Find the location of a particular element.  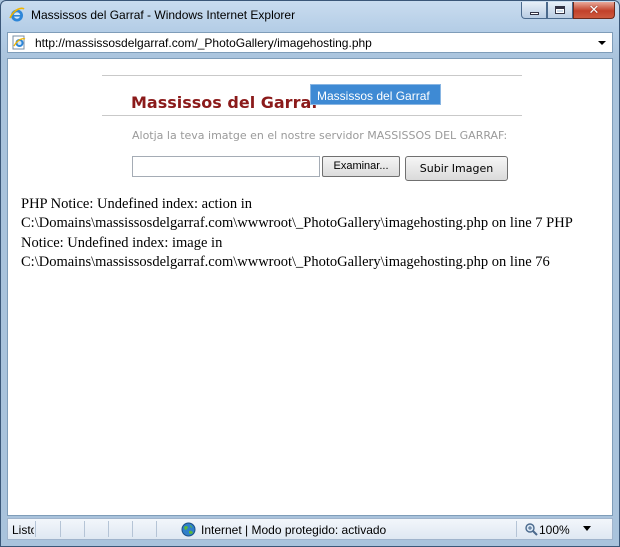

maximize-button is located at coordinates (560, 10).